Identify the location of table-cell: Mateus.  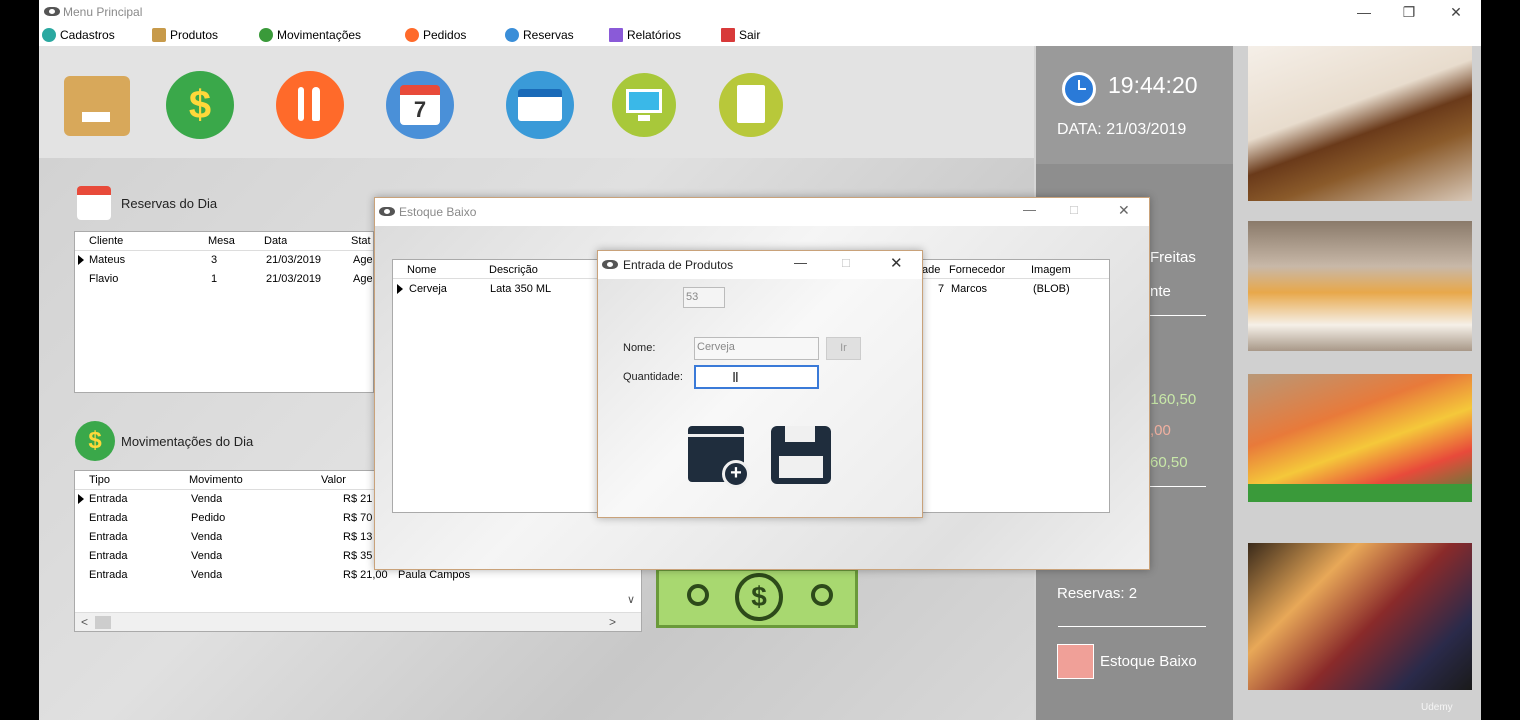
(107, 260).